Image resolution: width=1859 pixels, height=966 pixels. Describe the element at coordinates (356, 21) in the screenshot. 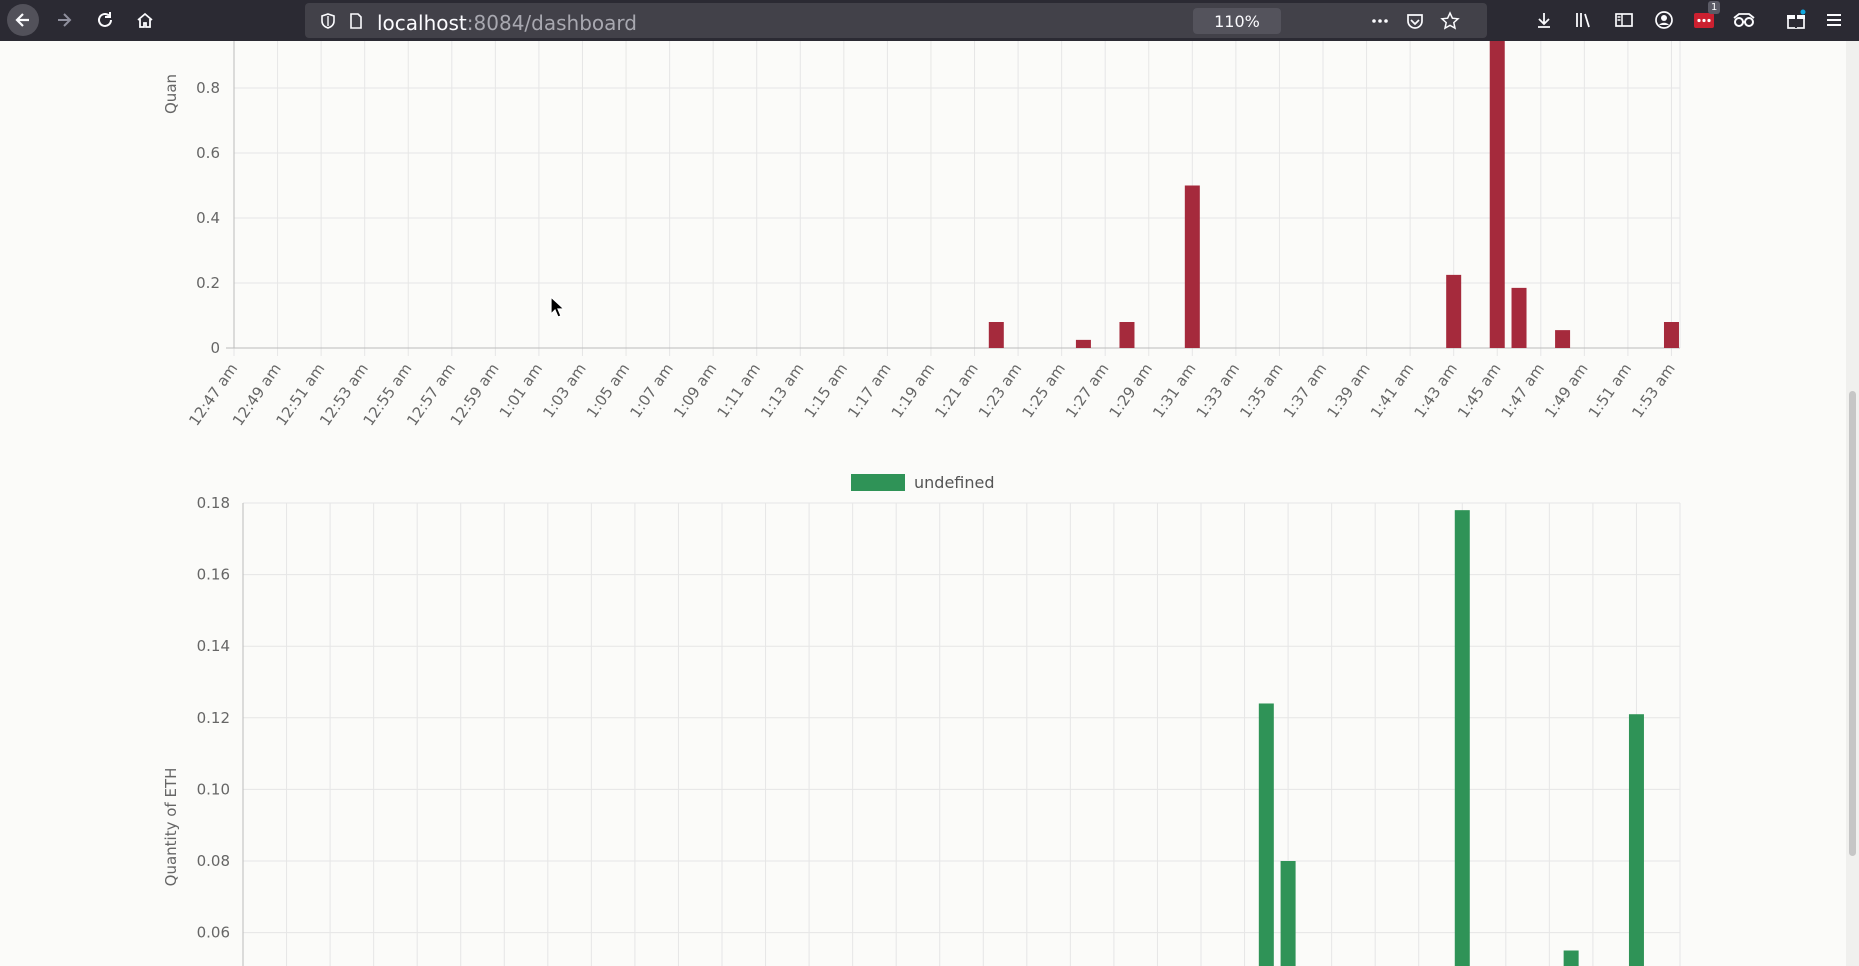

I see `page-info-icon` at that location.